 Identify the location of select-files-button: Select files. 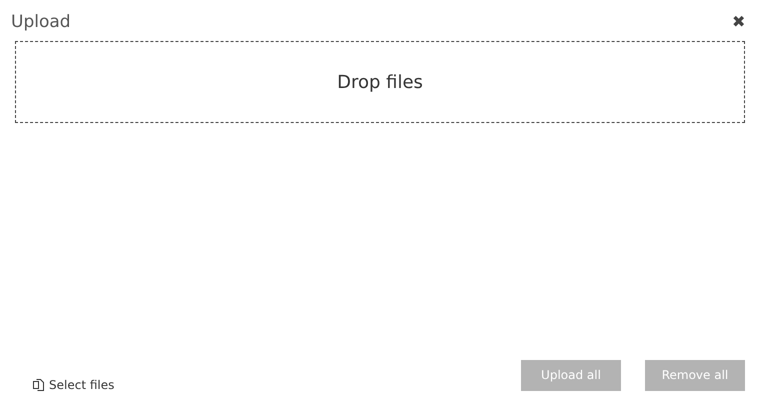
(73, 385).